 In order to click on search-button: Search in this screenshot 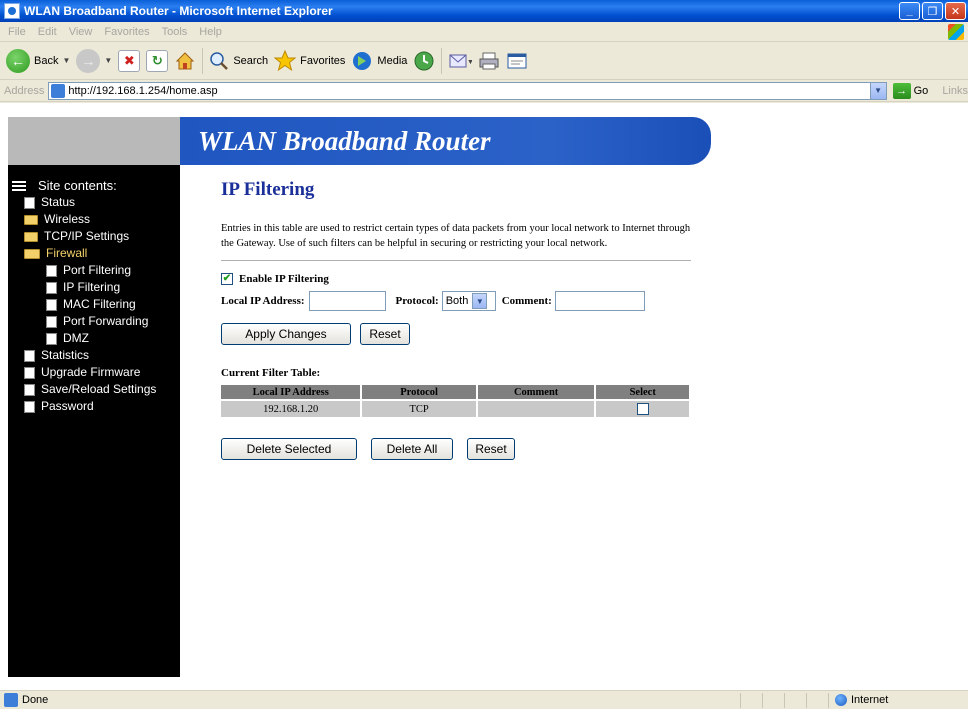, I will do `click(238, 61)`.